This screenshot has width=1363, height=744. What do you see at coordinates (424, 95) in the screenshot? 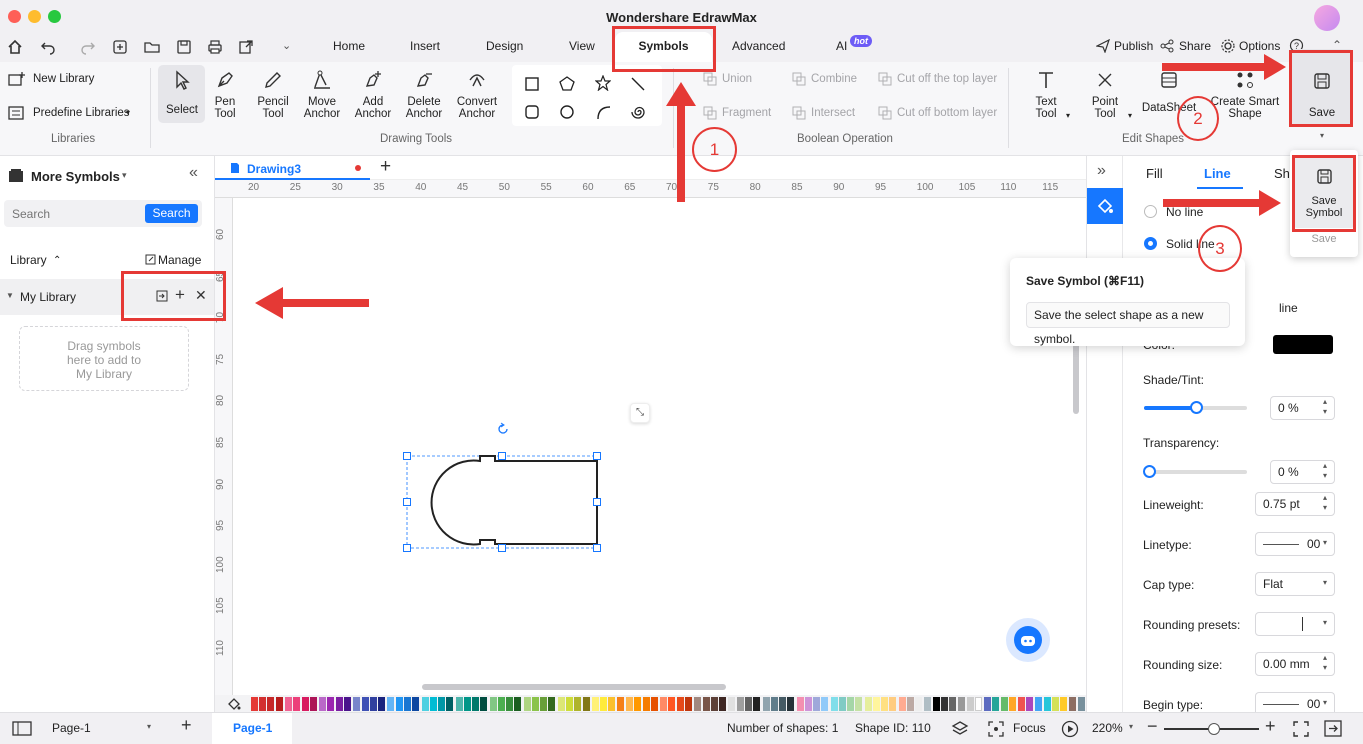
I see `delete-anchor-button: Delete Anchor` at bounding box center [424, 95].